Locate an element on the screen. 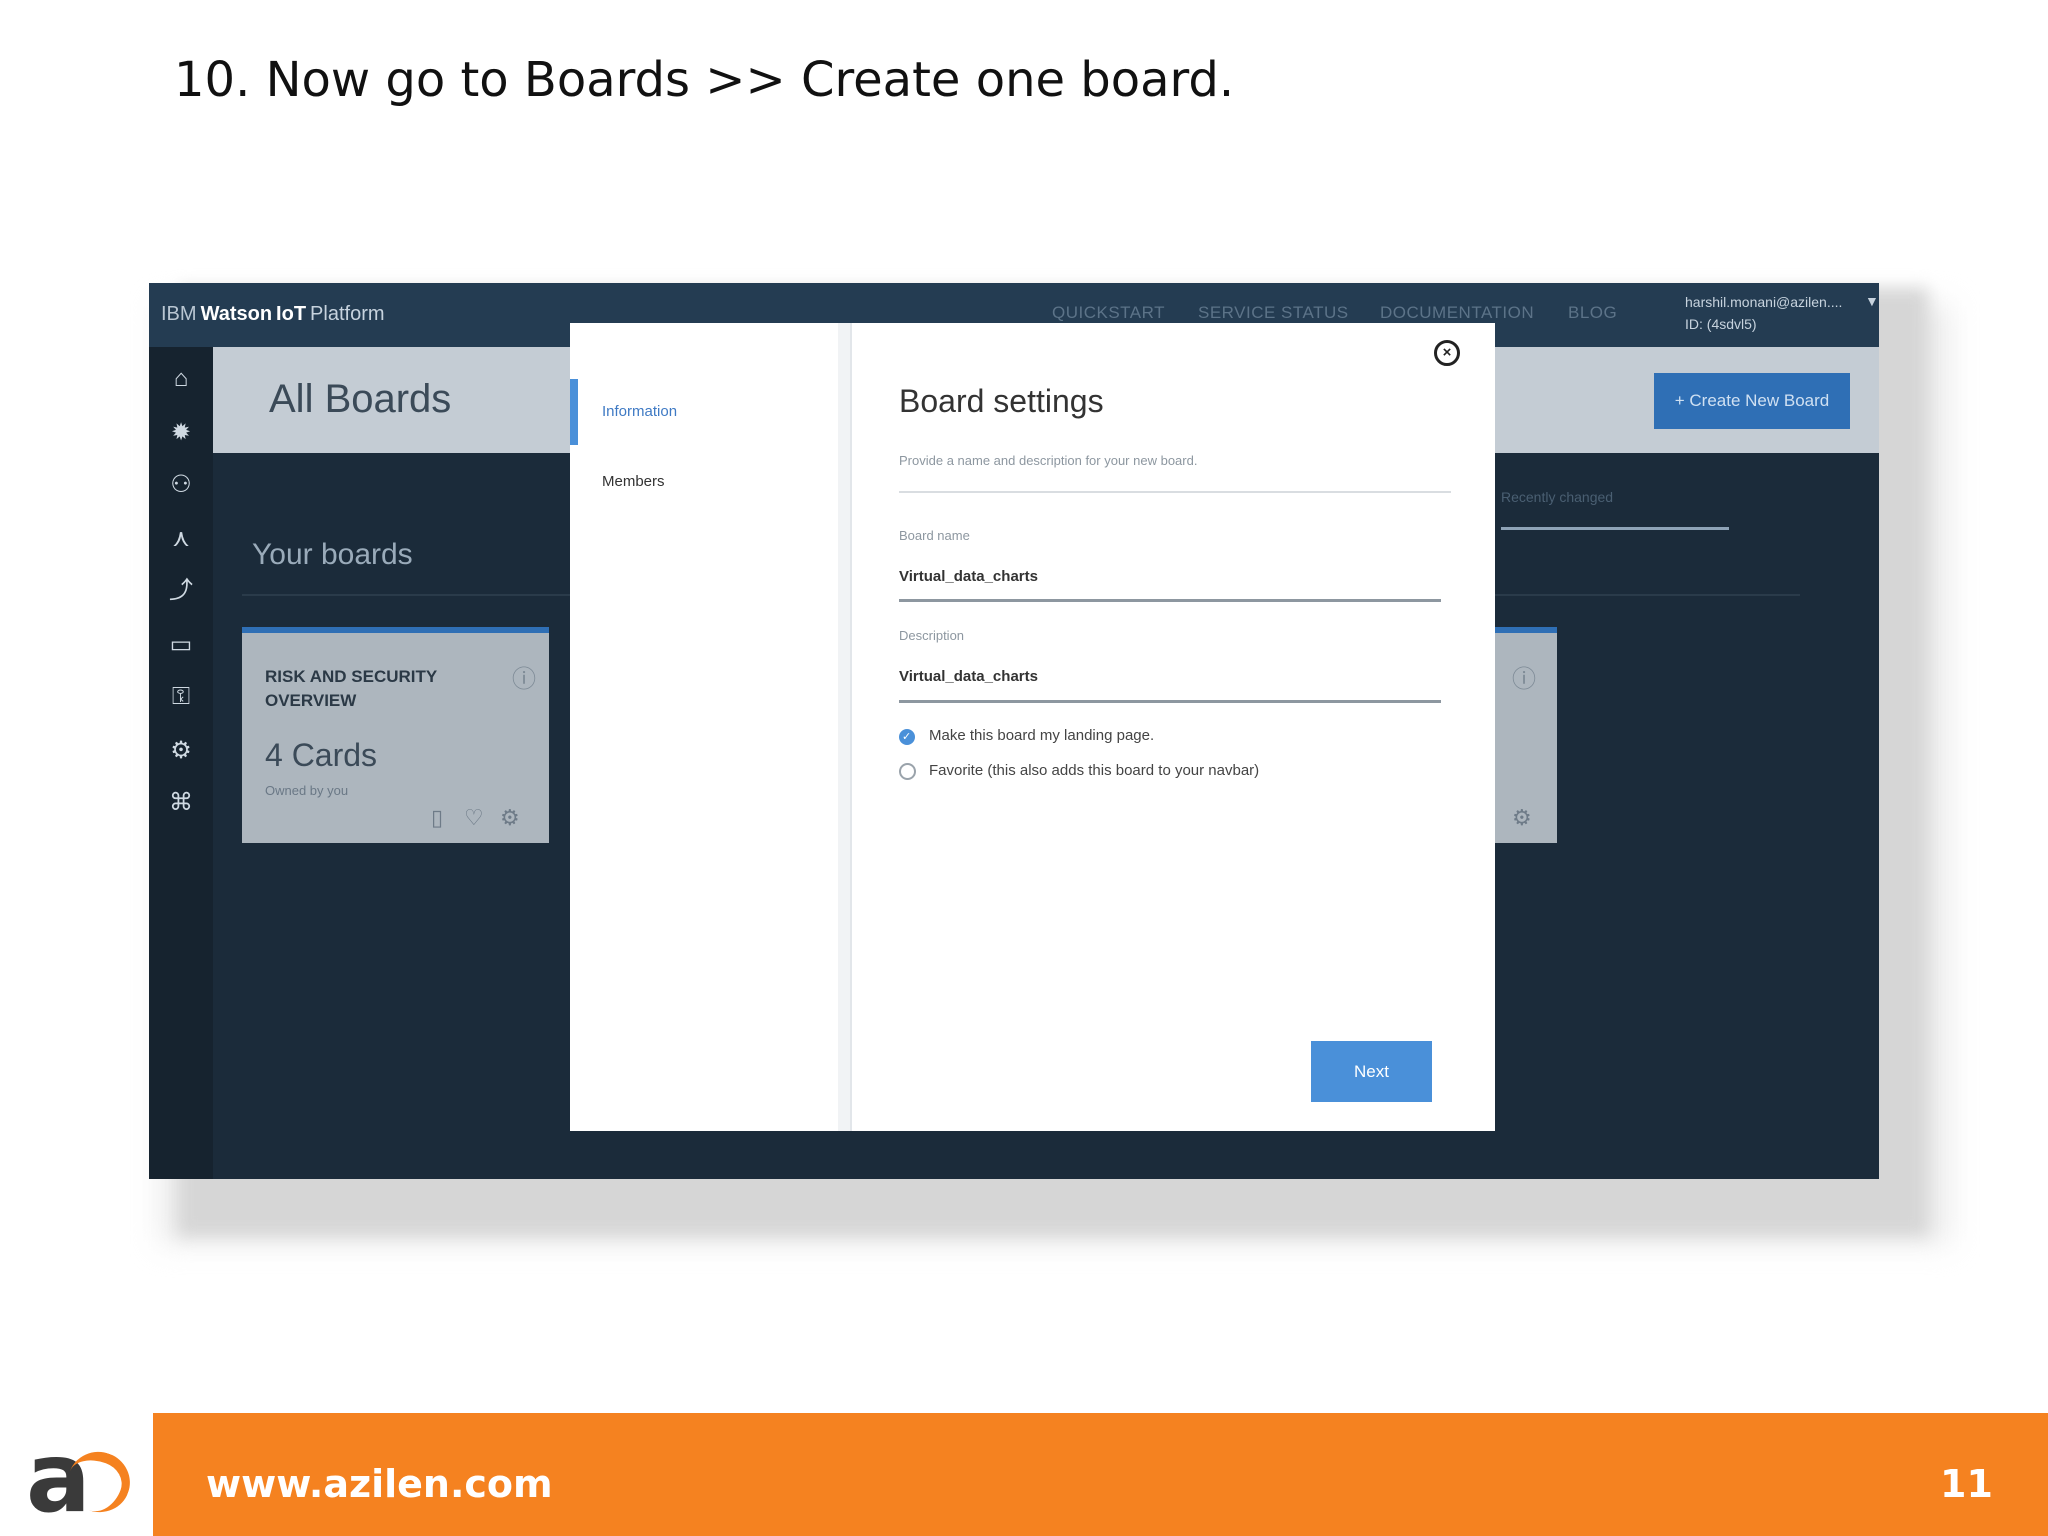 The height and width of the screenshot is (1536, 2048). board-card-partial: ⓘ ⚙ is located at coordinates (1525, 735).